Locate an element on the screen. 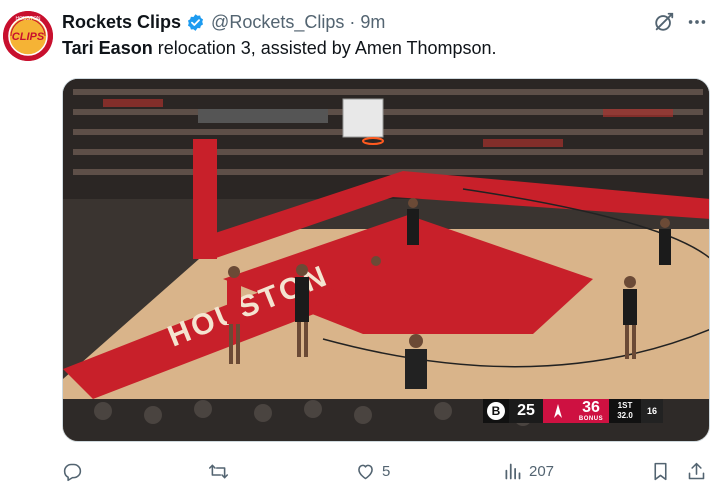  bookmark-button is located at coordinates (660, 471).